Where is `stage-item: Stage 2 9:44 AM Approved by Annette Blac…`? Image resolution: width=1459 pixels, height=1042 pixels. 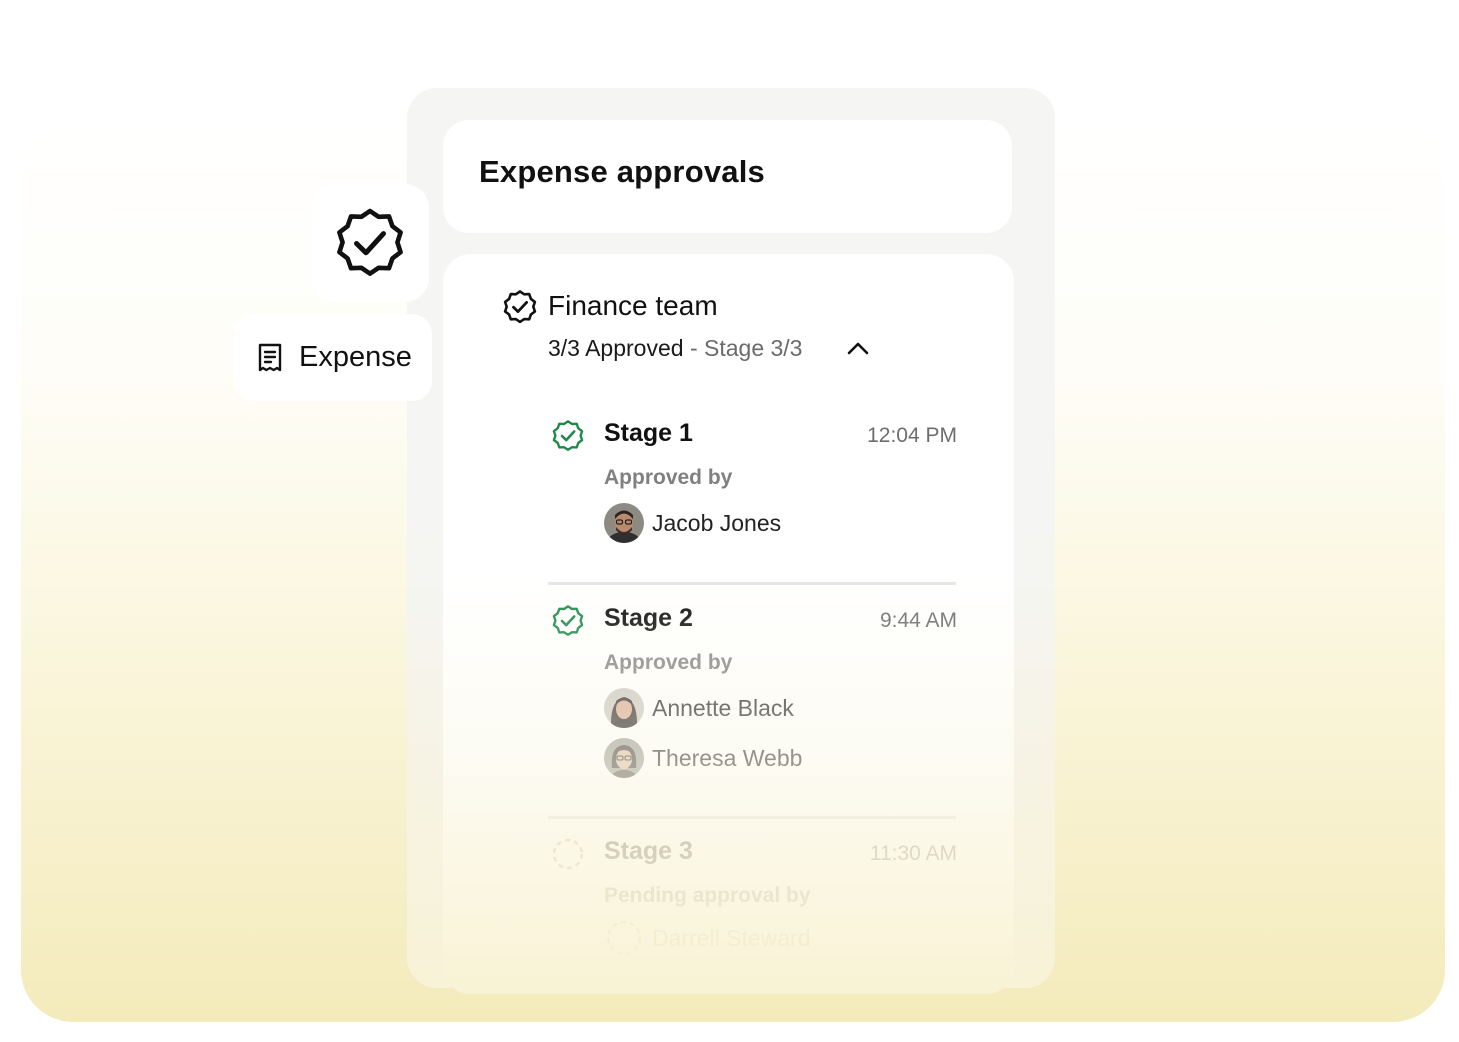
stage-item: Stage 2 9:44 AM Approved by Annette Blac… is located at coordinates (752, 691).